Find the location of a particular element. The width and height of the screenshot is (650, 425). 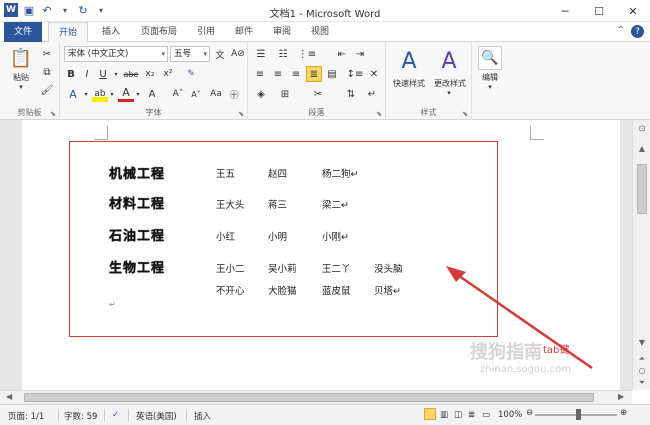

proofing-icon: ✓ is located at coordinates (115, 415).